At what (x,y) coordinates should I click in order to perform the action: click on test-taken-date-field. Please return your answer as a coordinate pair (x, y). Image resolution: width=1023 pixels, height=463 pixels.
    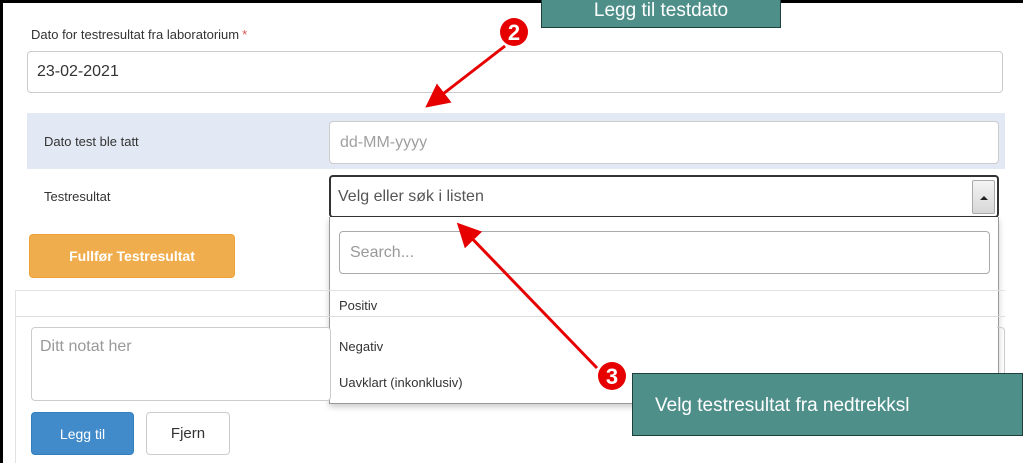
    Looking at the image, I should click on (664, 142).